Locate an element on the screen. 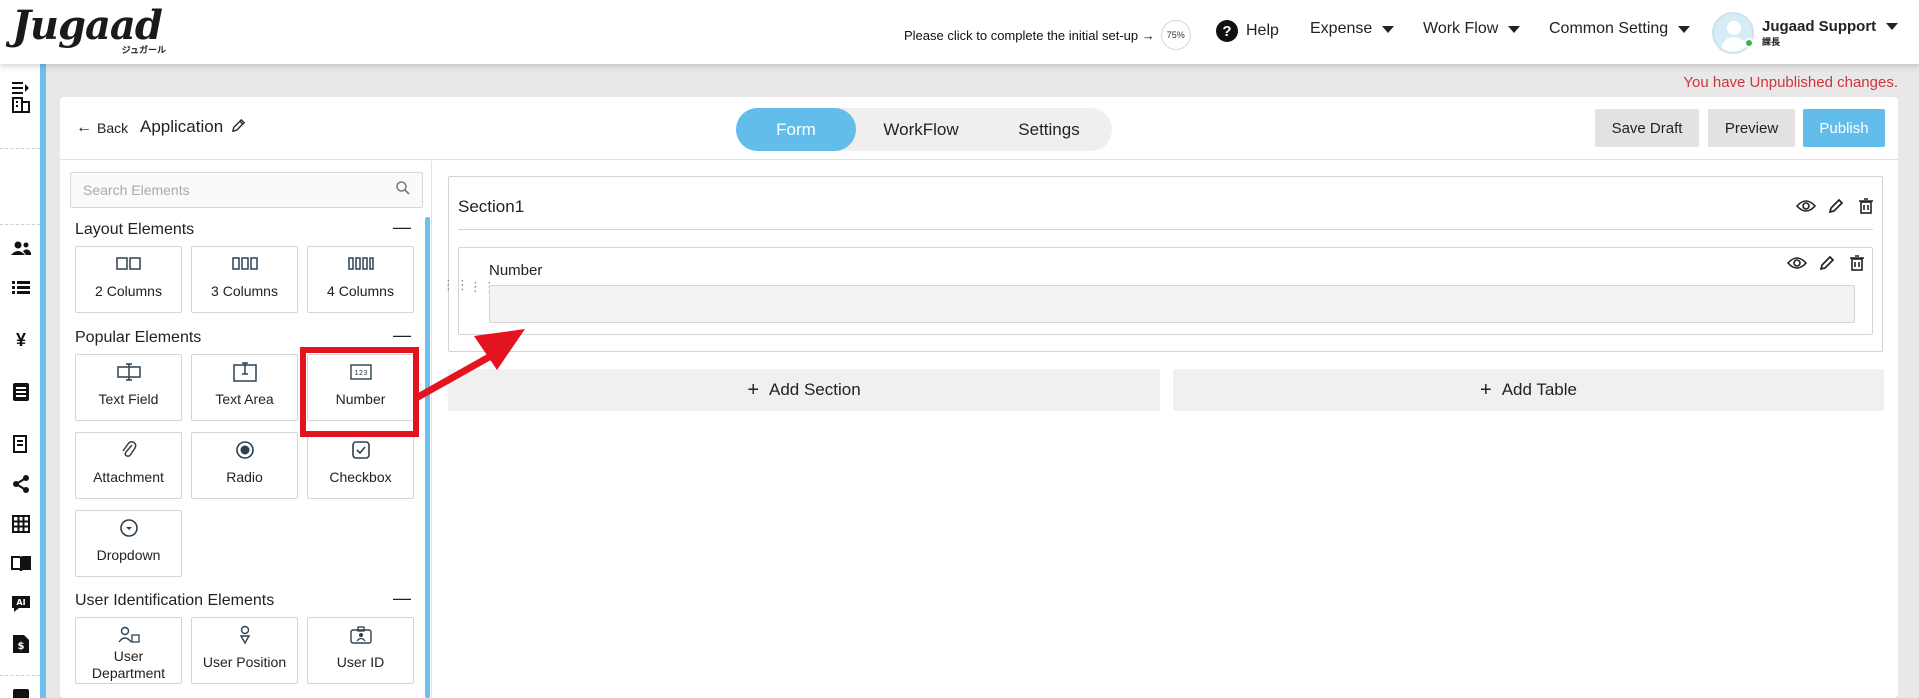 This screenshot has height=698, width=1919. ai-chat-icon: AI is located at coordinates (21, 604).